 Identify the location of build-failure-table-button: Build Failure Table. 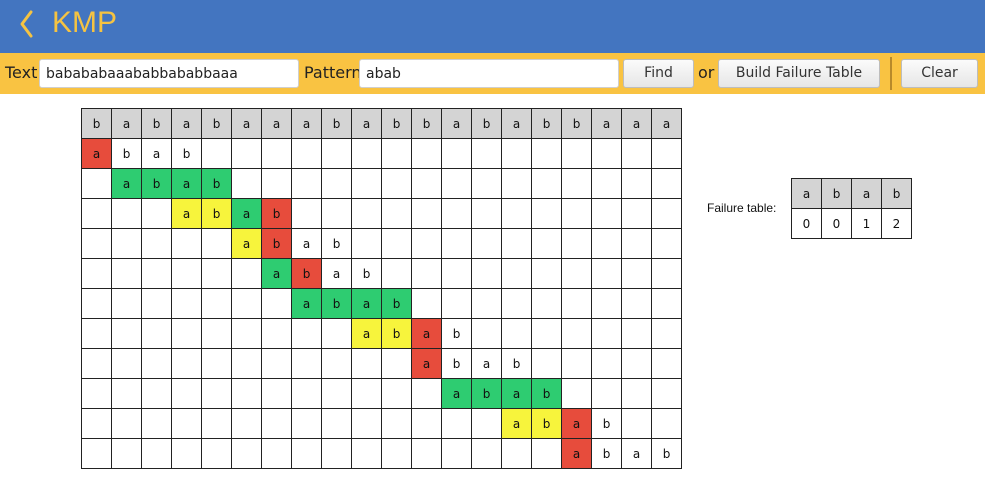
(799, 73).